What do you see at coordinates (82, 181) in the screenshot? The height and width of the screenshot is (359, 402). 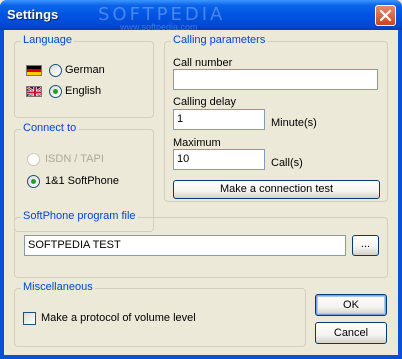 I see `radio-softphone-label: 1&1 SoftPhone` at bounding box center [82, 181].